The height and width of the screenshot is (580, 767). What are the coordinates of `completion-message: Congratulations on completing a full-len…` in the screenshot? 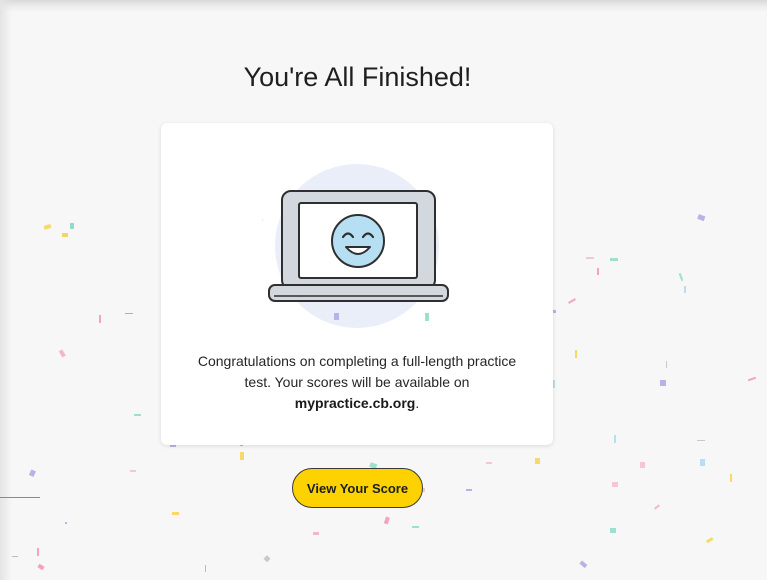 It's located at (357, 382).